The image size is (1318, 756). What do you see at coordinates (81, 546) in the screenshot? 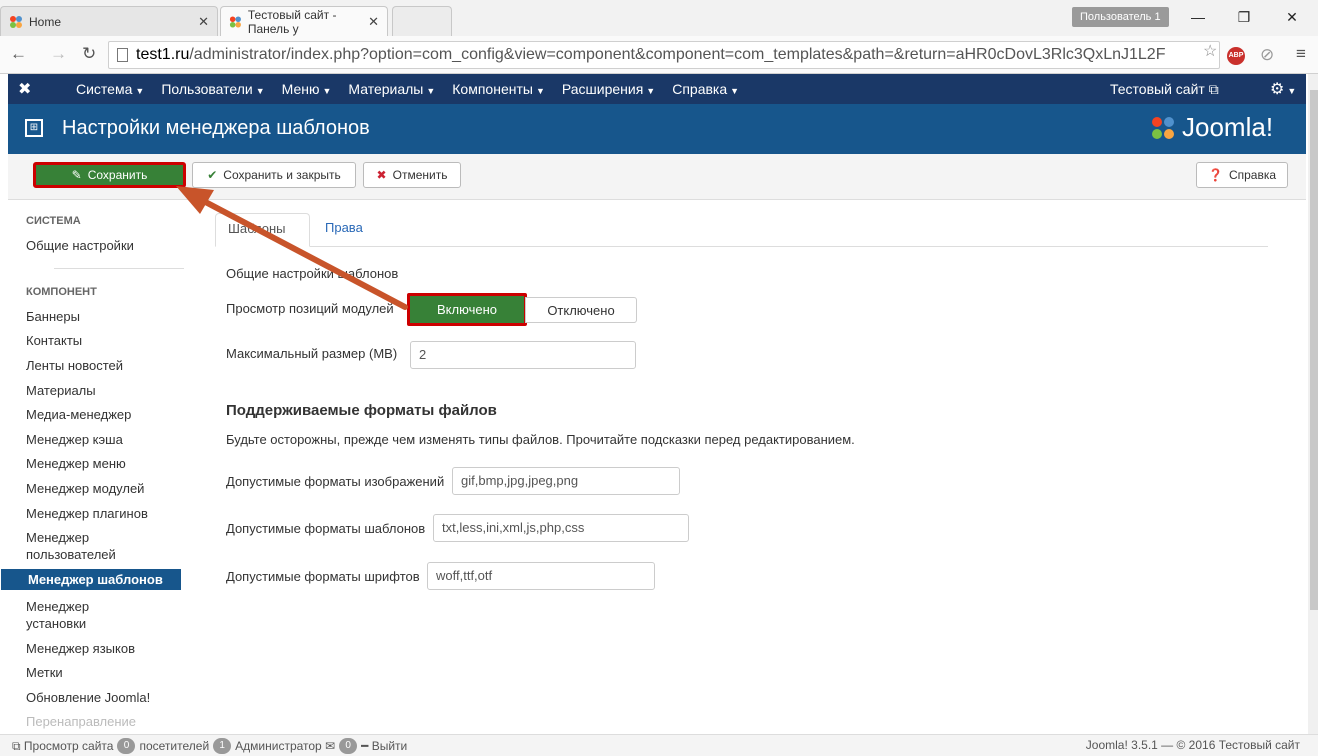
I see `sidebar-item: Менеджер пользователей` at bounding box center [81, 546].